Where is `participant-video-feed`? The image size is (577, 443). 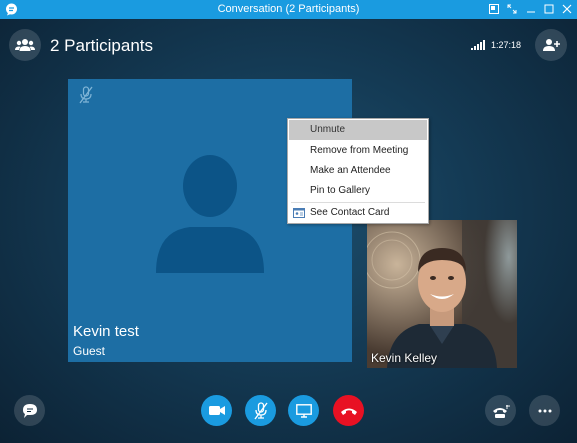
participant-video-feed is located at coordinates (442, 294).